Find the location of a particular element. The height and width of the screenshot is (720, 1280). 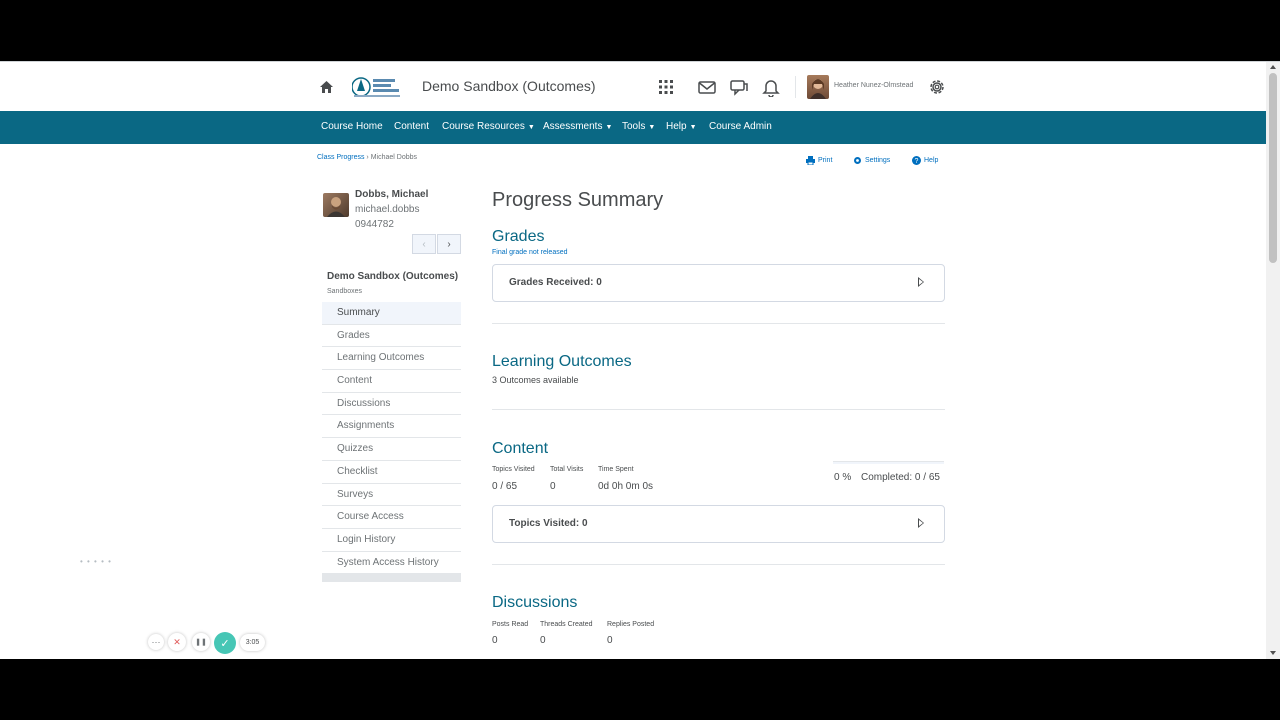

replies-posted-label: Replies Posted is located at coordinates (631, 624).